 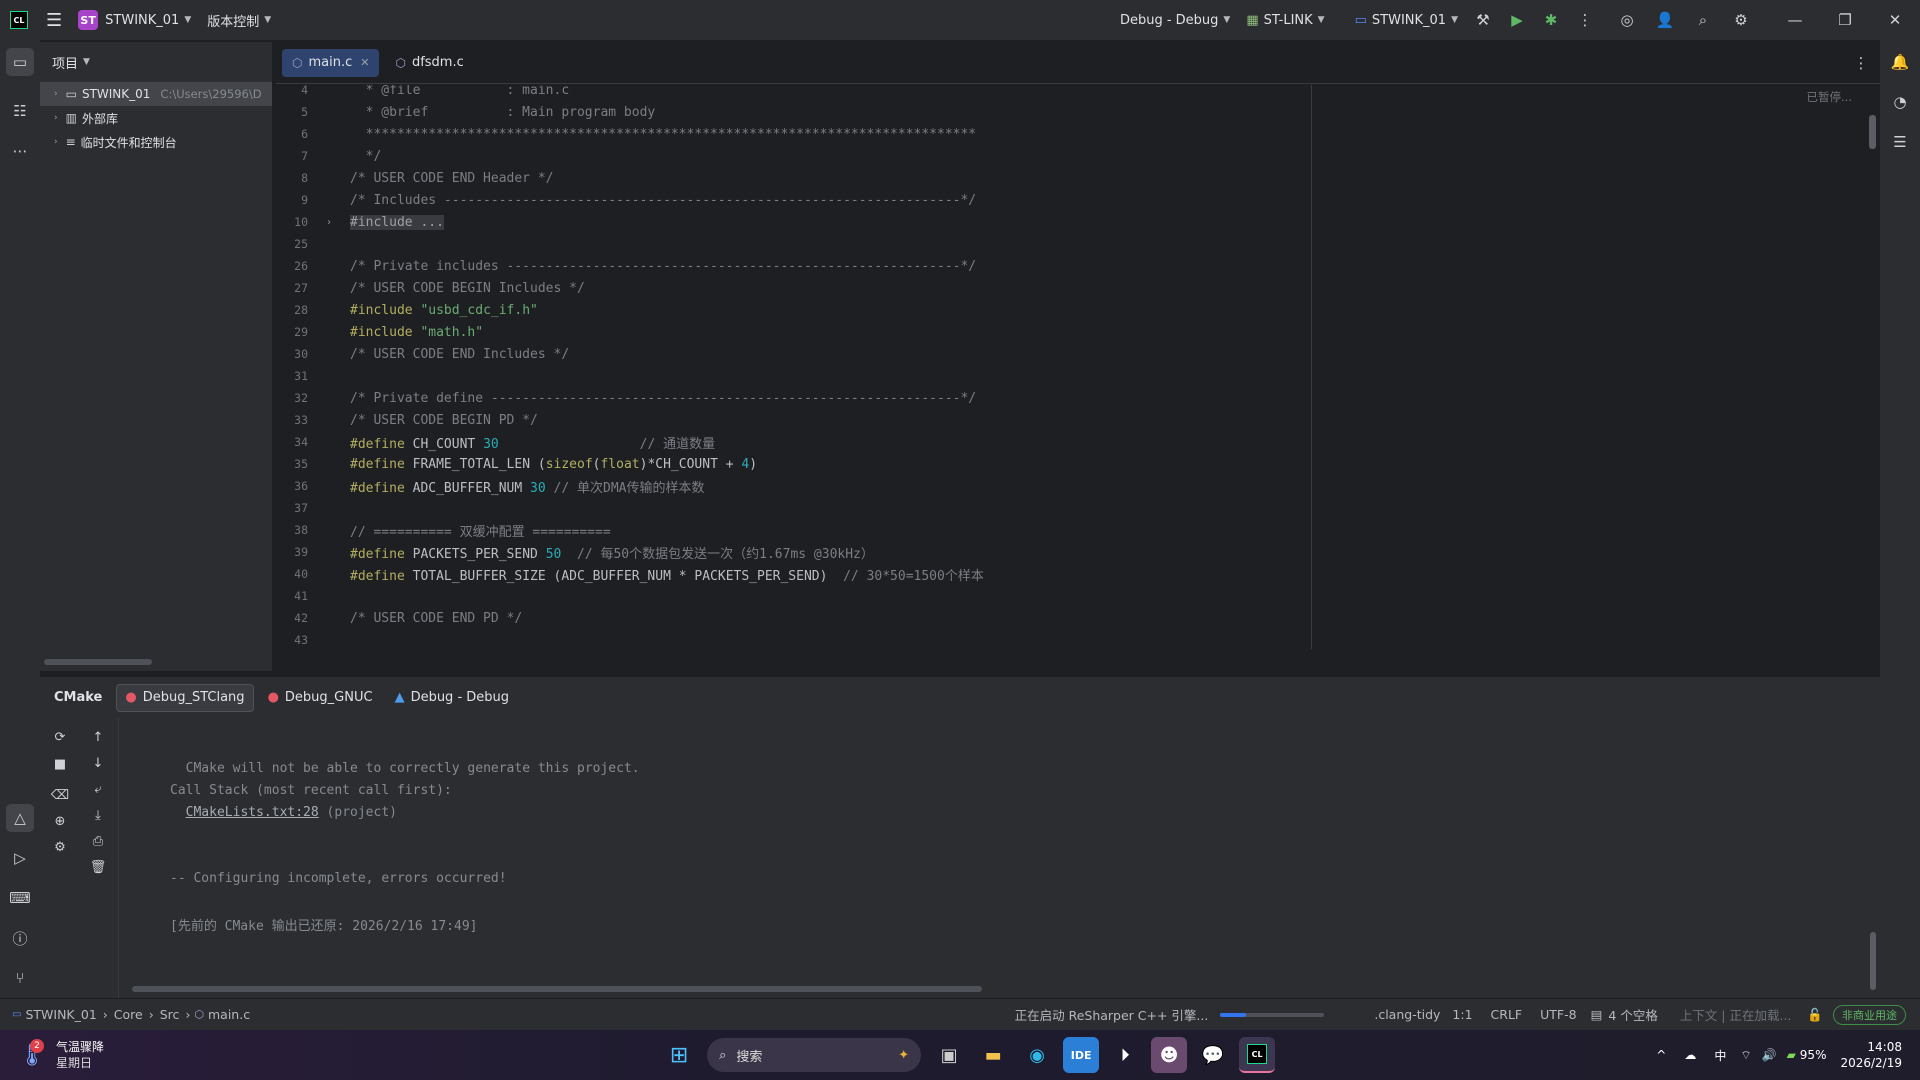 What do you see at coordinates (1661, 1055) in the screenshot?
I see `tray-expand-icon: ^` at bounding box center [1661, 1055].